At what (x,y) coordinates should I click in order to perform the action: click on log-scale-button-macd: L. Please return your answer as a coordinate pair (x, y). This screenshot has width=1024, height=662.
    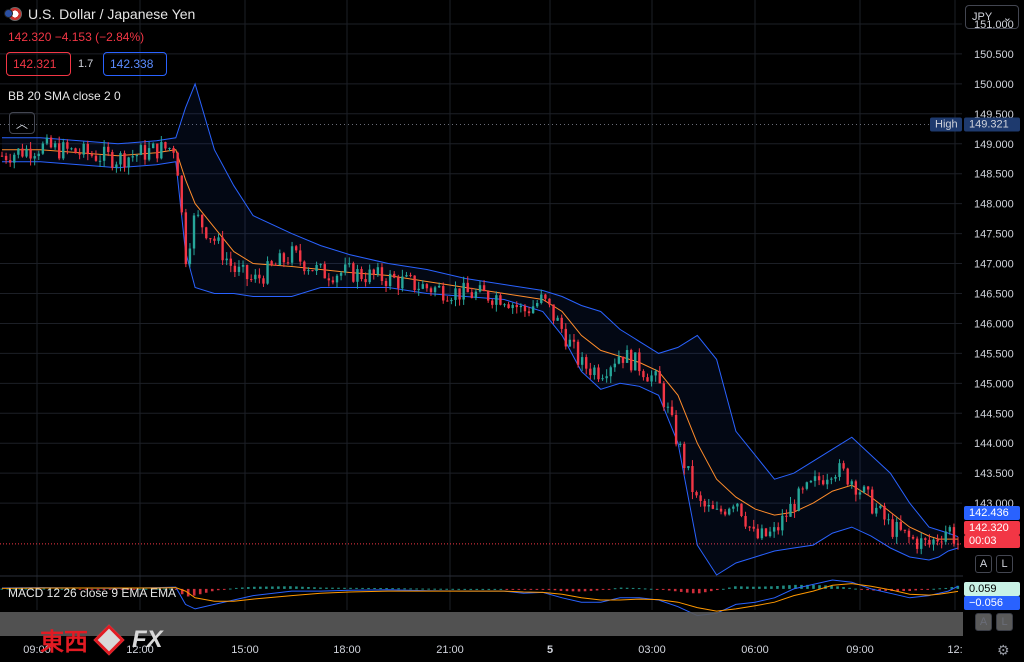
    Looking at the image, I should click on (1004, 622).